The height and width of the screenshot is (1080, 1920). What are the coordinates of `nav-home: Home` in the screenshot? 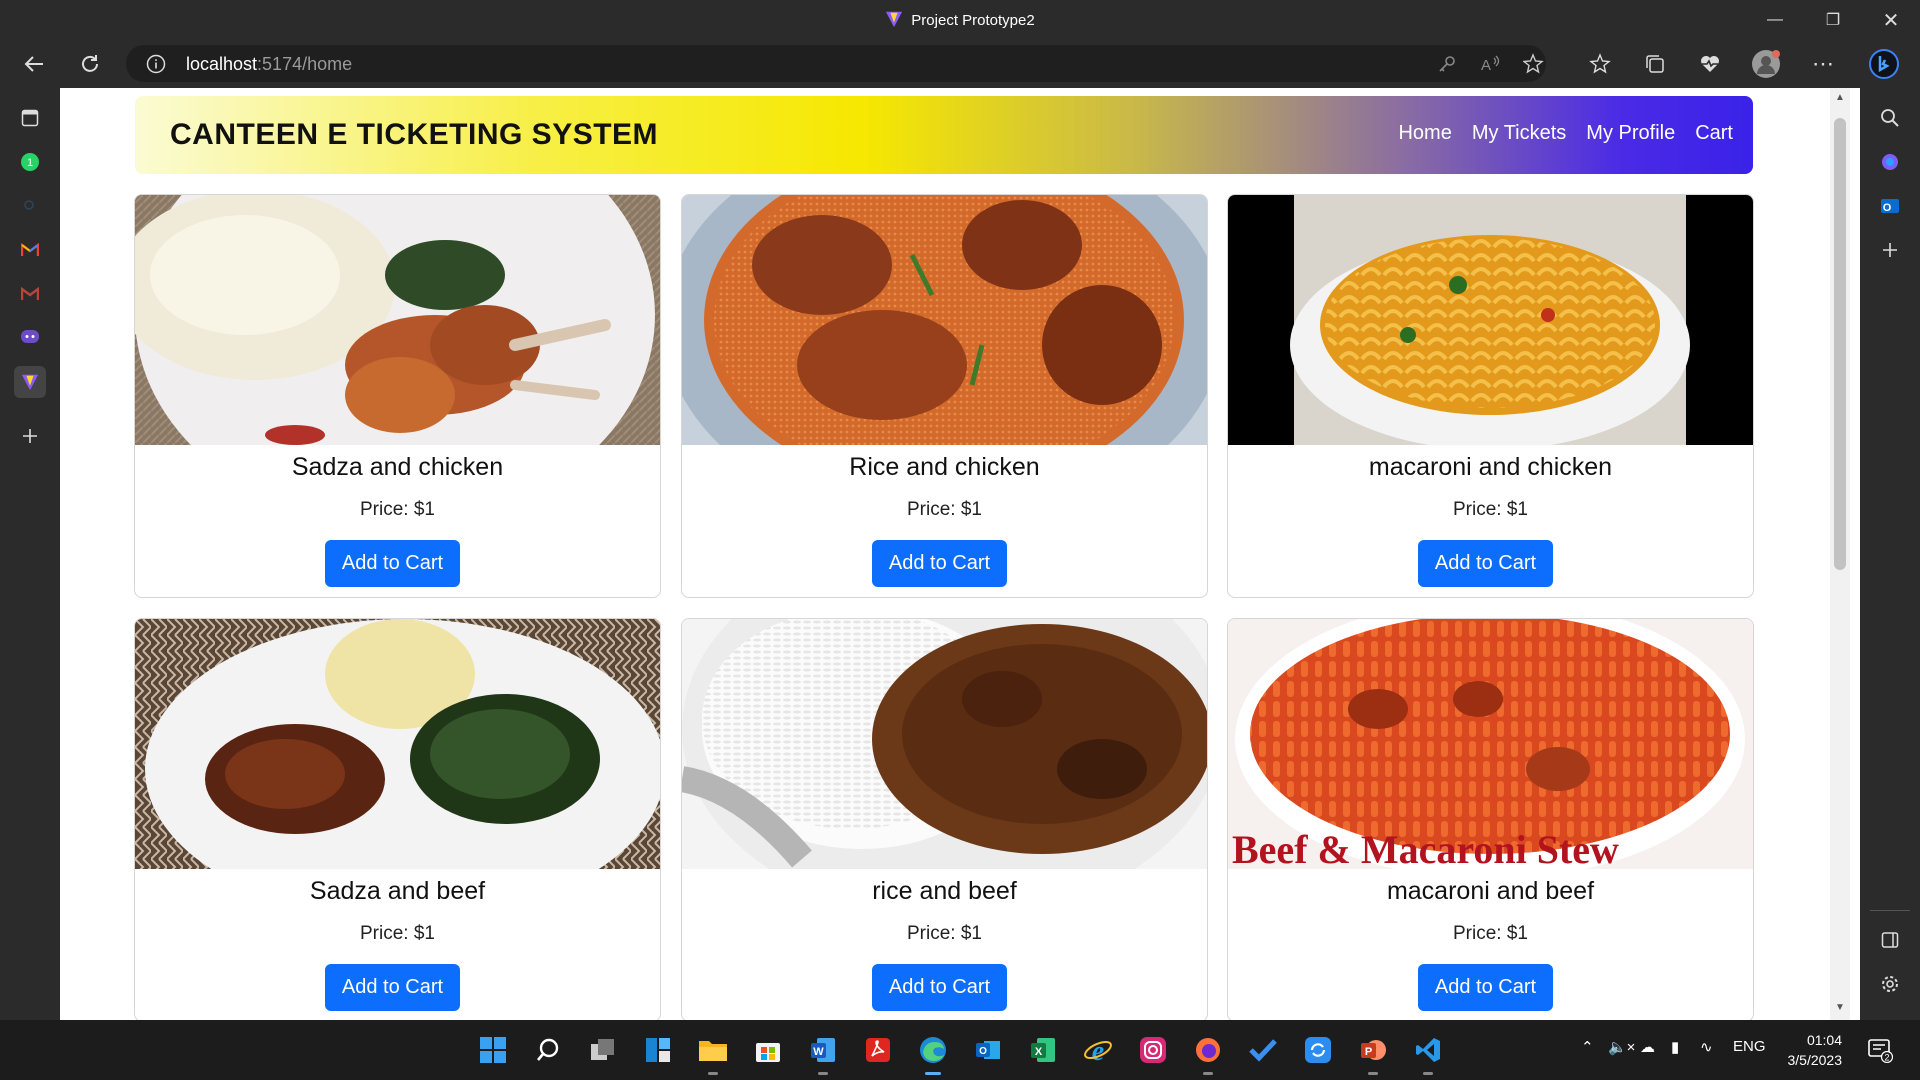 It's located at (1424, 133).